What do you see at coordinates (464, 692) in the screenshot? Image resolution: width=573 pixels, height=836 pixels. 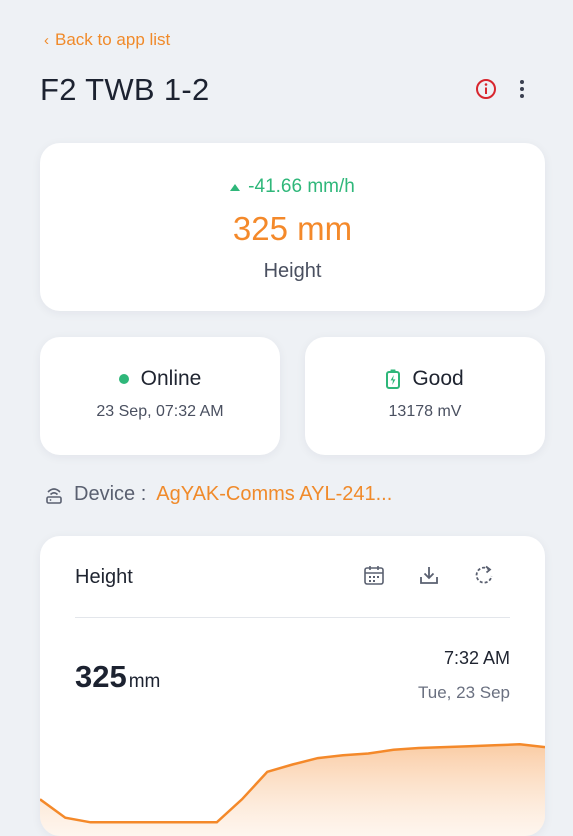 I see `current-date: Tue, 23 Sep` at bounding box center [464, 692].